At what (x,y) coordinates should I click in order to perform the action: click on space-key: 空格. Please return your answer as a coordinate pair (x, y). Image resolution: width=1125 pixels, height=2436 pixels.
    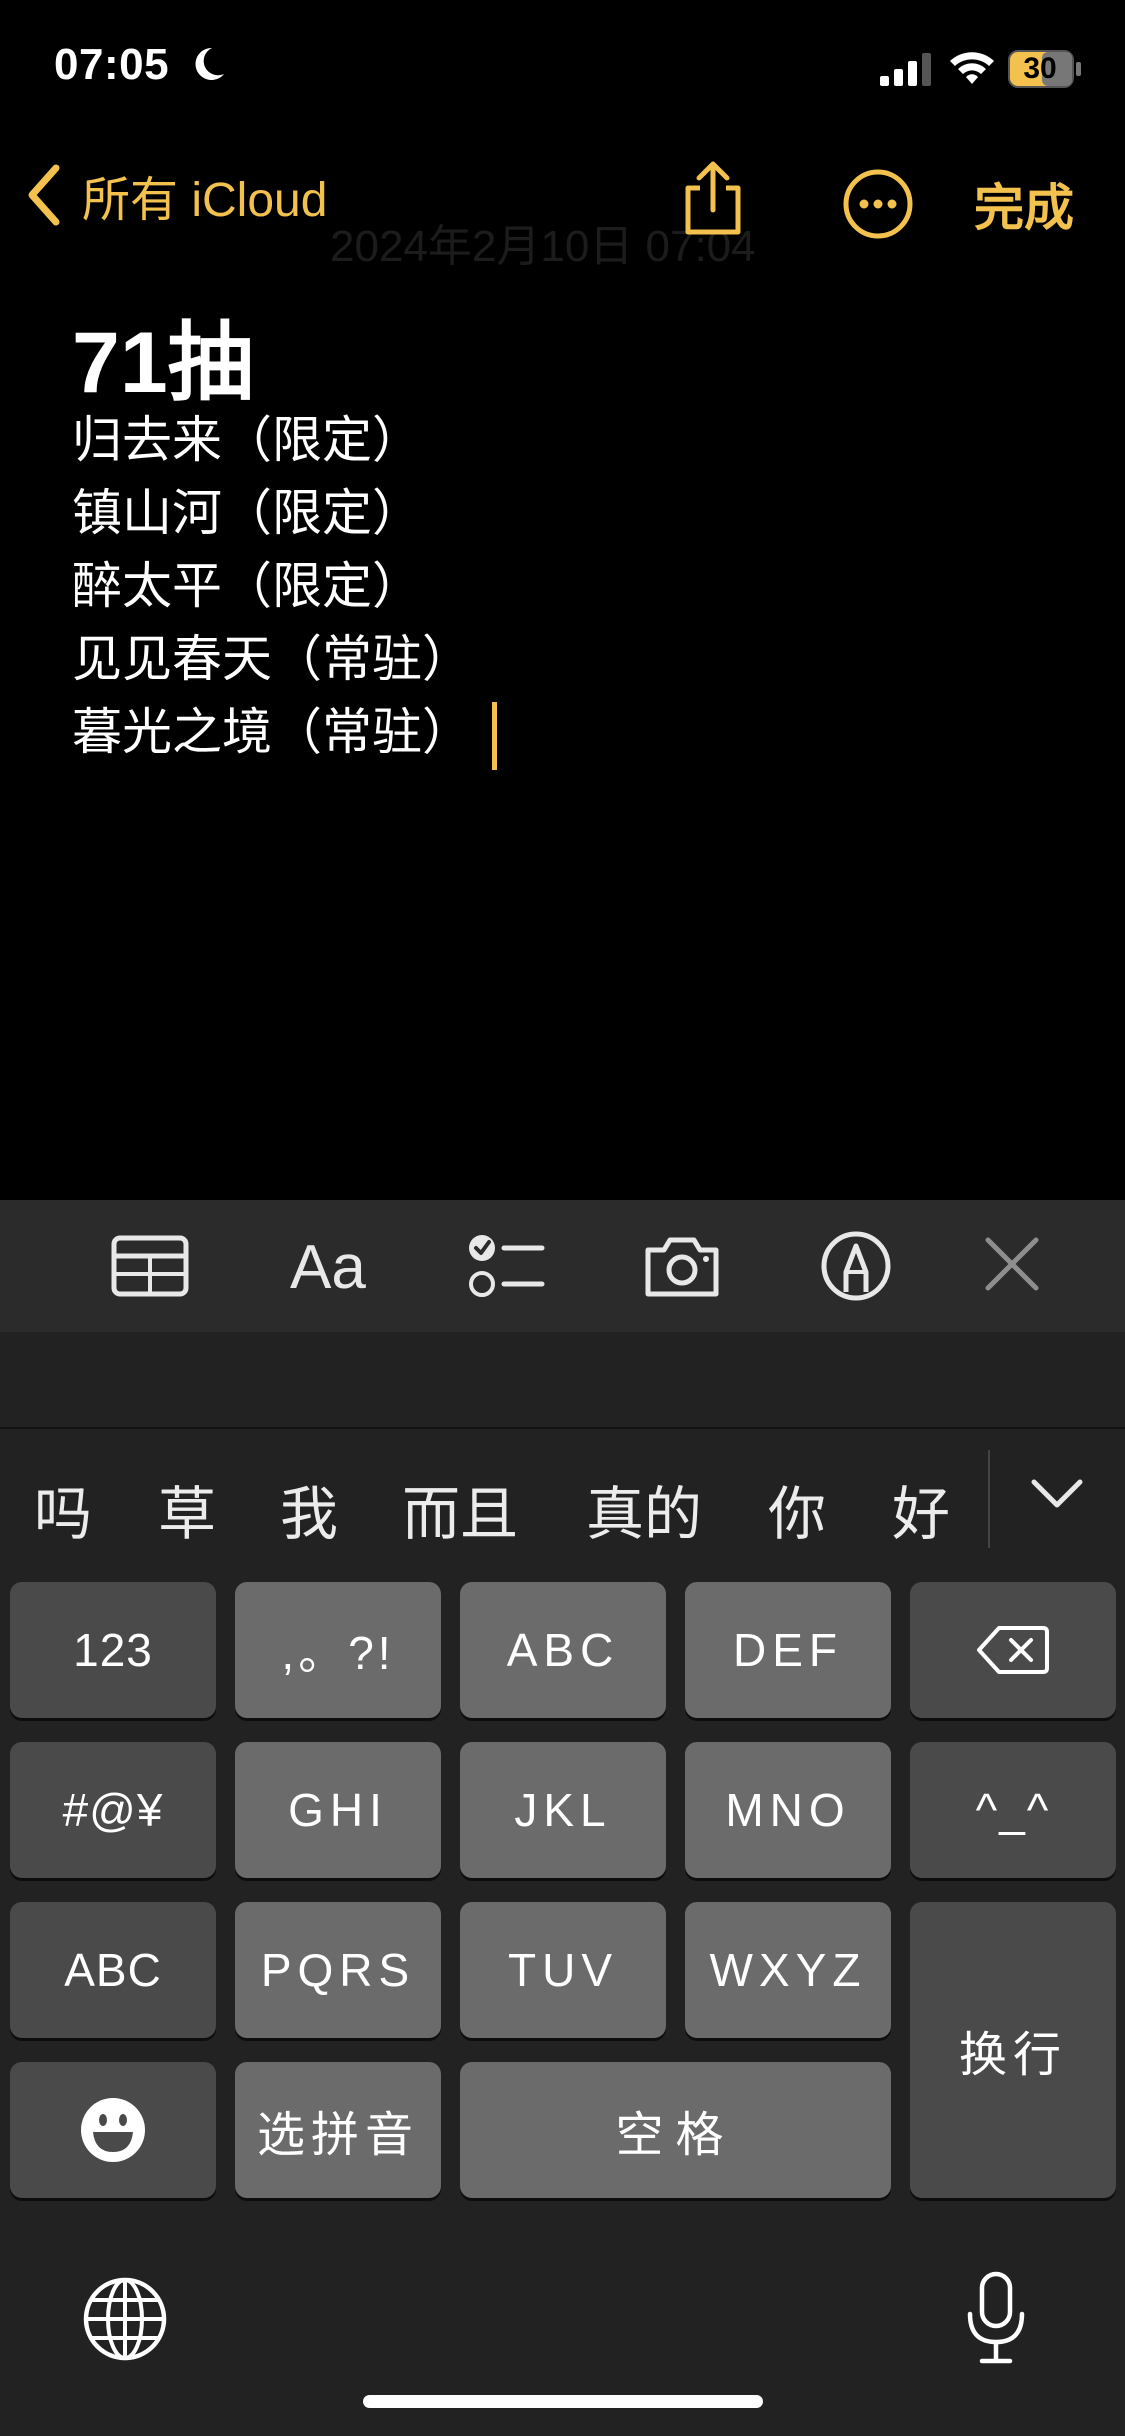
    Looking at the image, I should click on (675, 2130).